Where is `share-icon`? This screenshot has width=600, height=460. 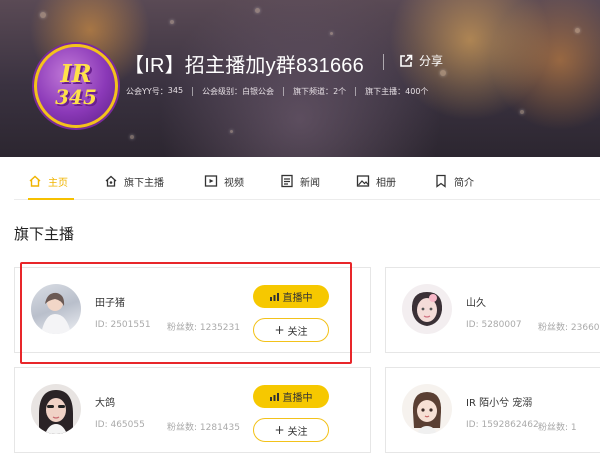 share-icon is located at coordinates (406, 60).